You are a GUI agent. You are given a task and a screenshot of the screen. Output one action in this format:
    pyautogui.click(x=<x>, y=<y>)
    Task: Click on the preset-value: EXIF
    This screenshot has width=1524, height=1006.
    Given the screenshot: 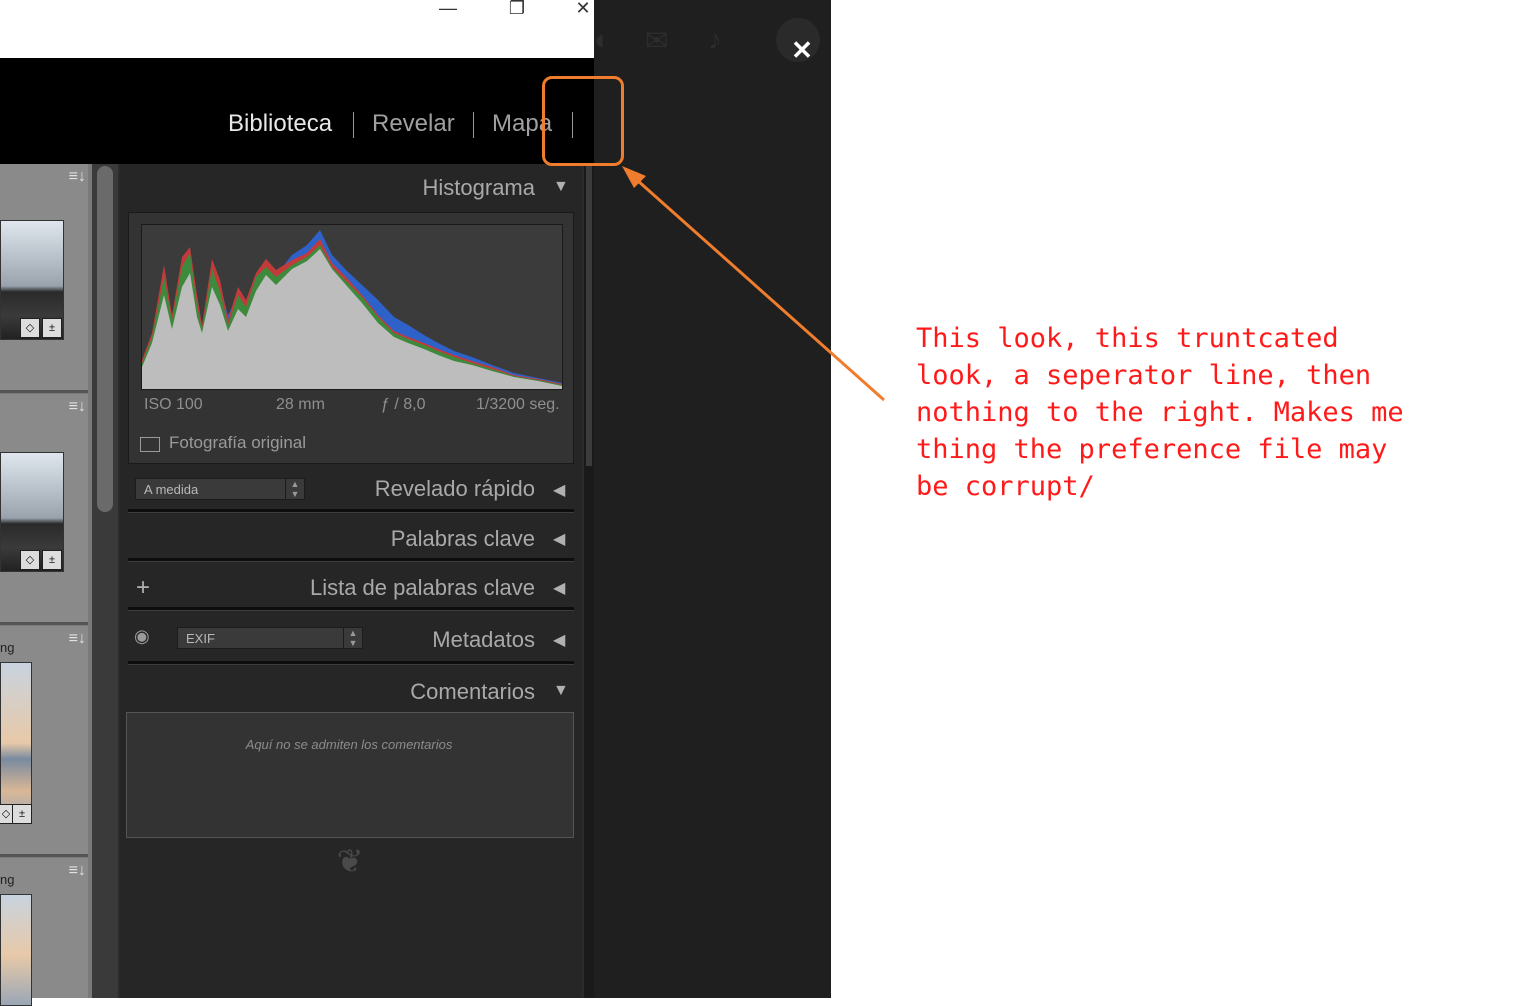 What is the action you would take?
    pyautogui.click(x=200, y=638)
    